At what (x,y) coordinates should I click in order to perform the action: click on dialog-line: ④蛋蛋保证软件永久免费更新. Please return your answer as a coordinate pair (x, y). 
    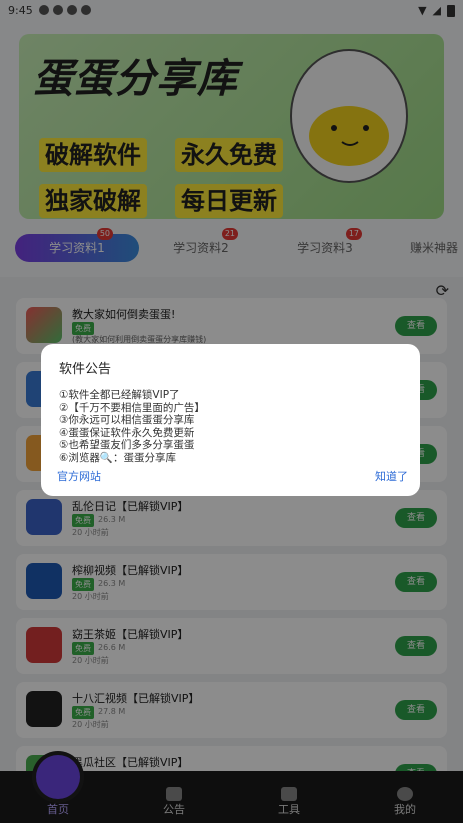
    Looking at the image, I should click on (127, 432).